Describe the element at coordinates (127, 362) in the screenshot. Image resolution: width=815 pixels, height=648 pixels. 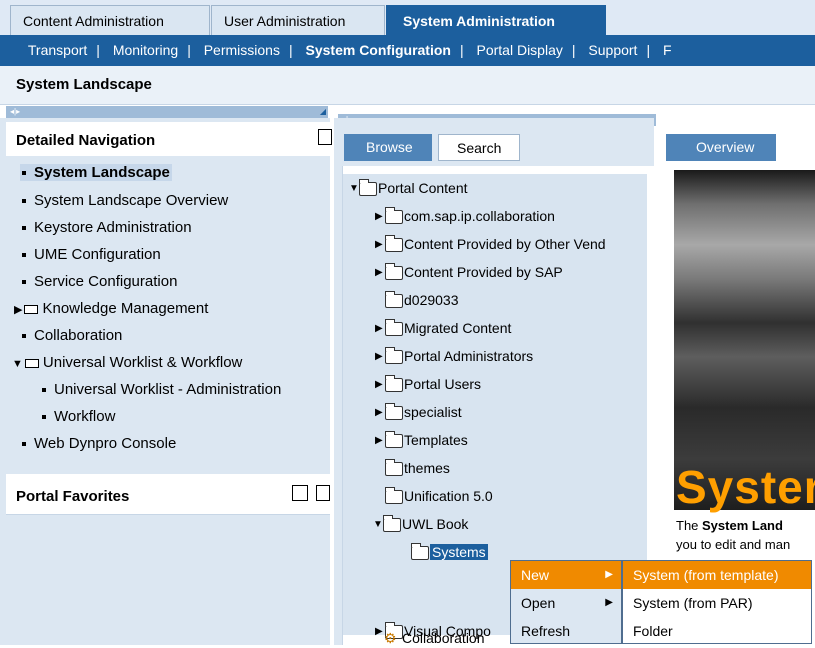
I see `nav-item-universal-worklist-workflow: ▼ Universal Worklist & Workflow` at that location.